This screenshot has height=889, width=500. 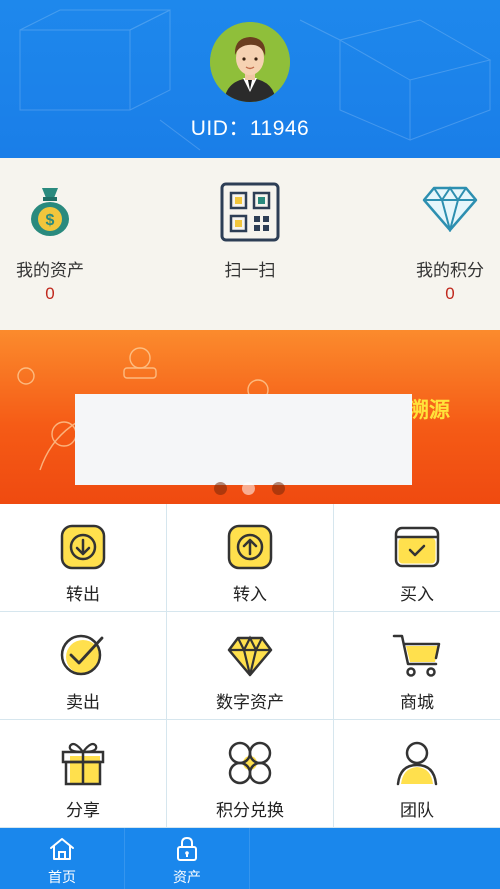 I want to click on grid-item-transfer-out: 转出, so click(x=83, y=558).